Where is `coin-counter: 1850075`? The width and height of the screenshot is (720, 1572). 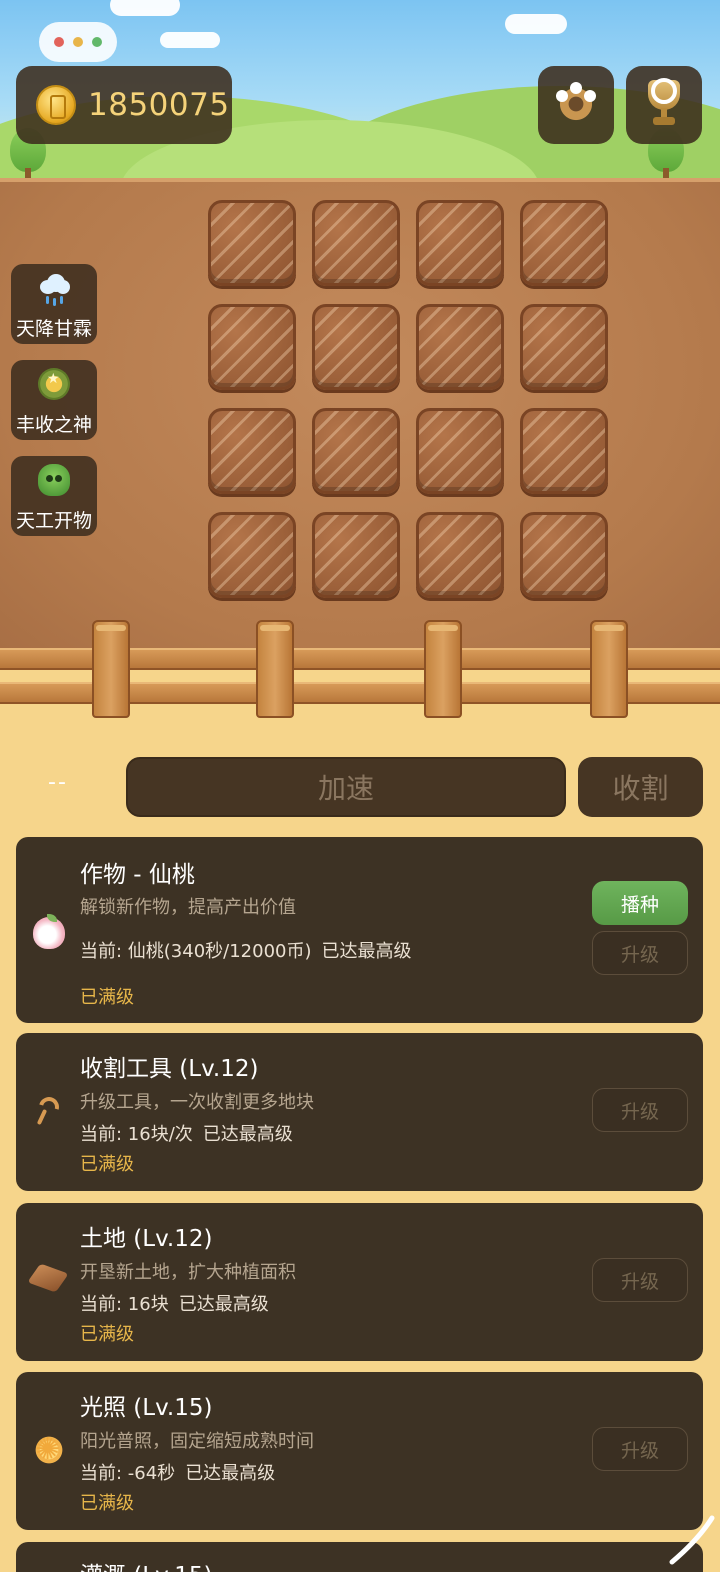
coin-counter: 1850075 is located at coordinates (124, 105).